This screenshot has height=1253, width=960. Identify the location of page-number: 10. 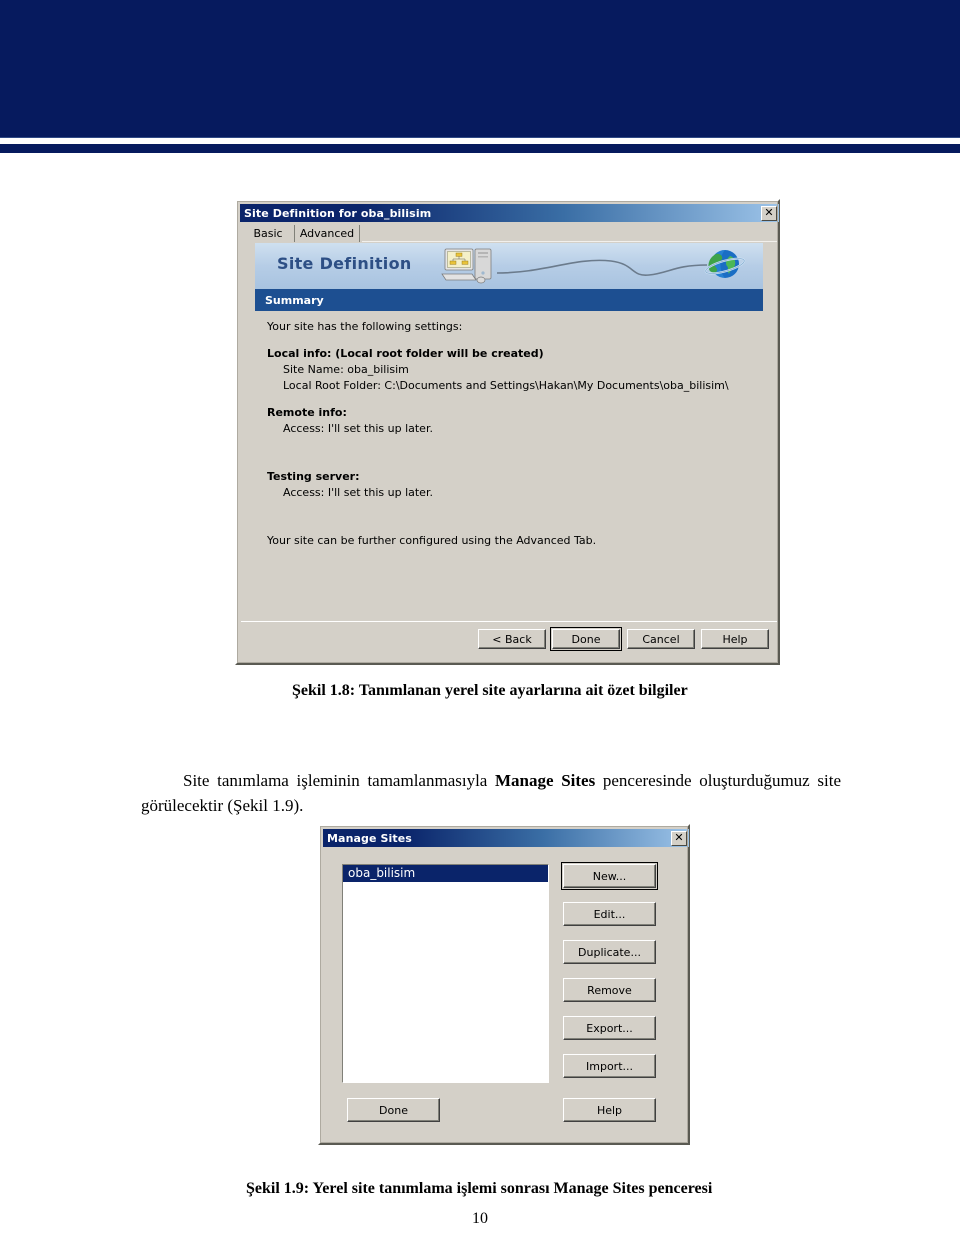
(480, 1218).